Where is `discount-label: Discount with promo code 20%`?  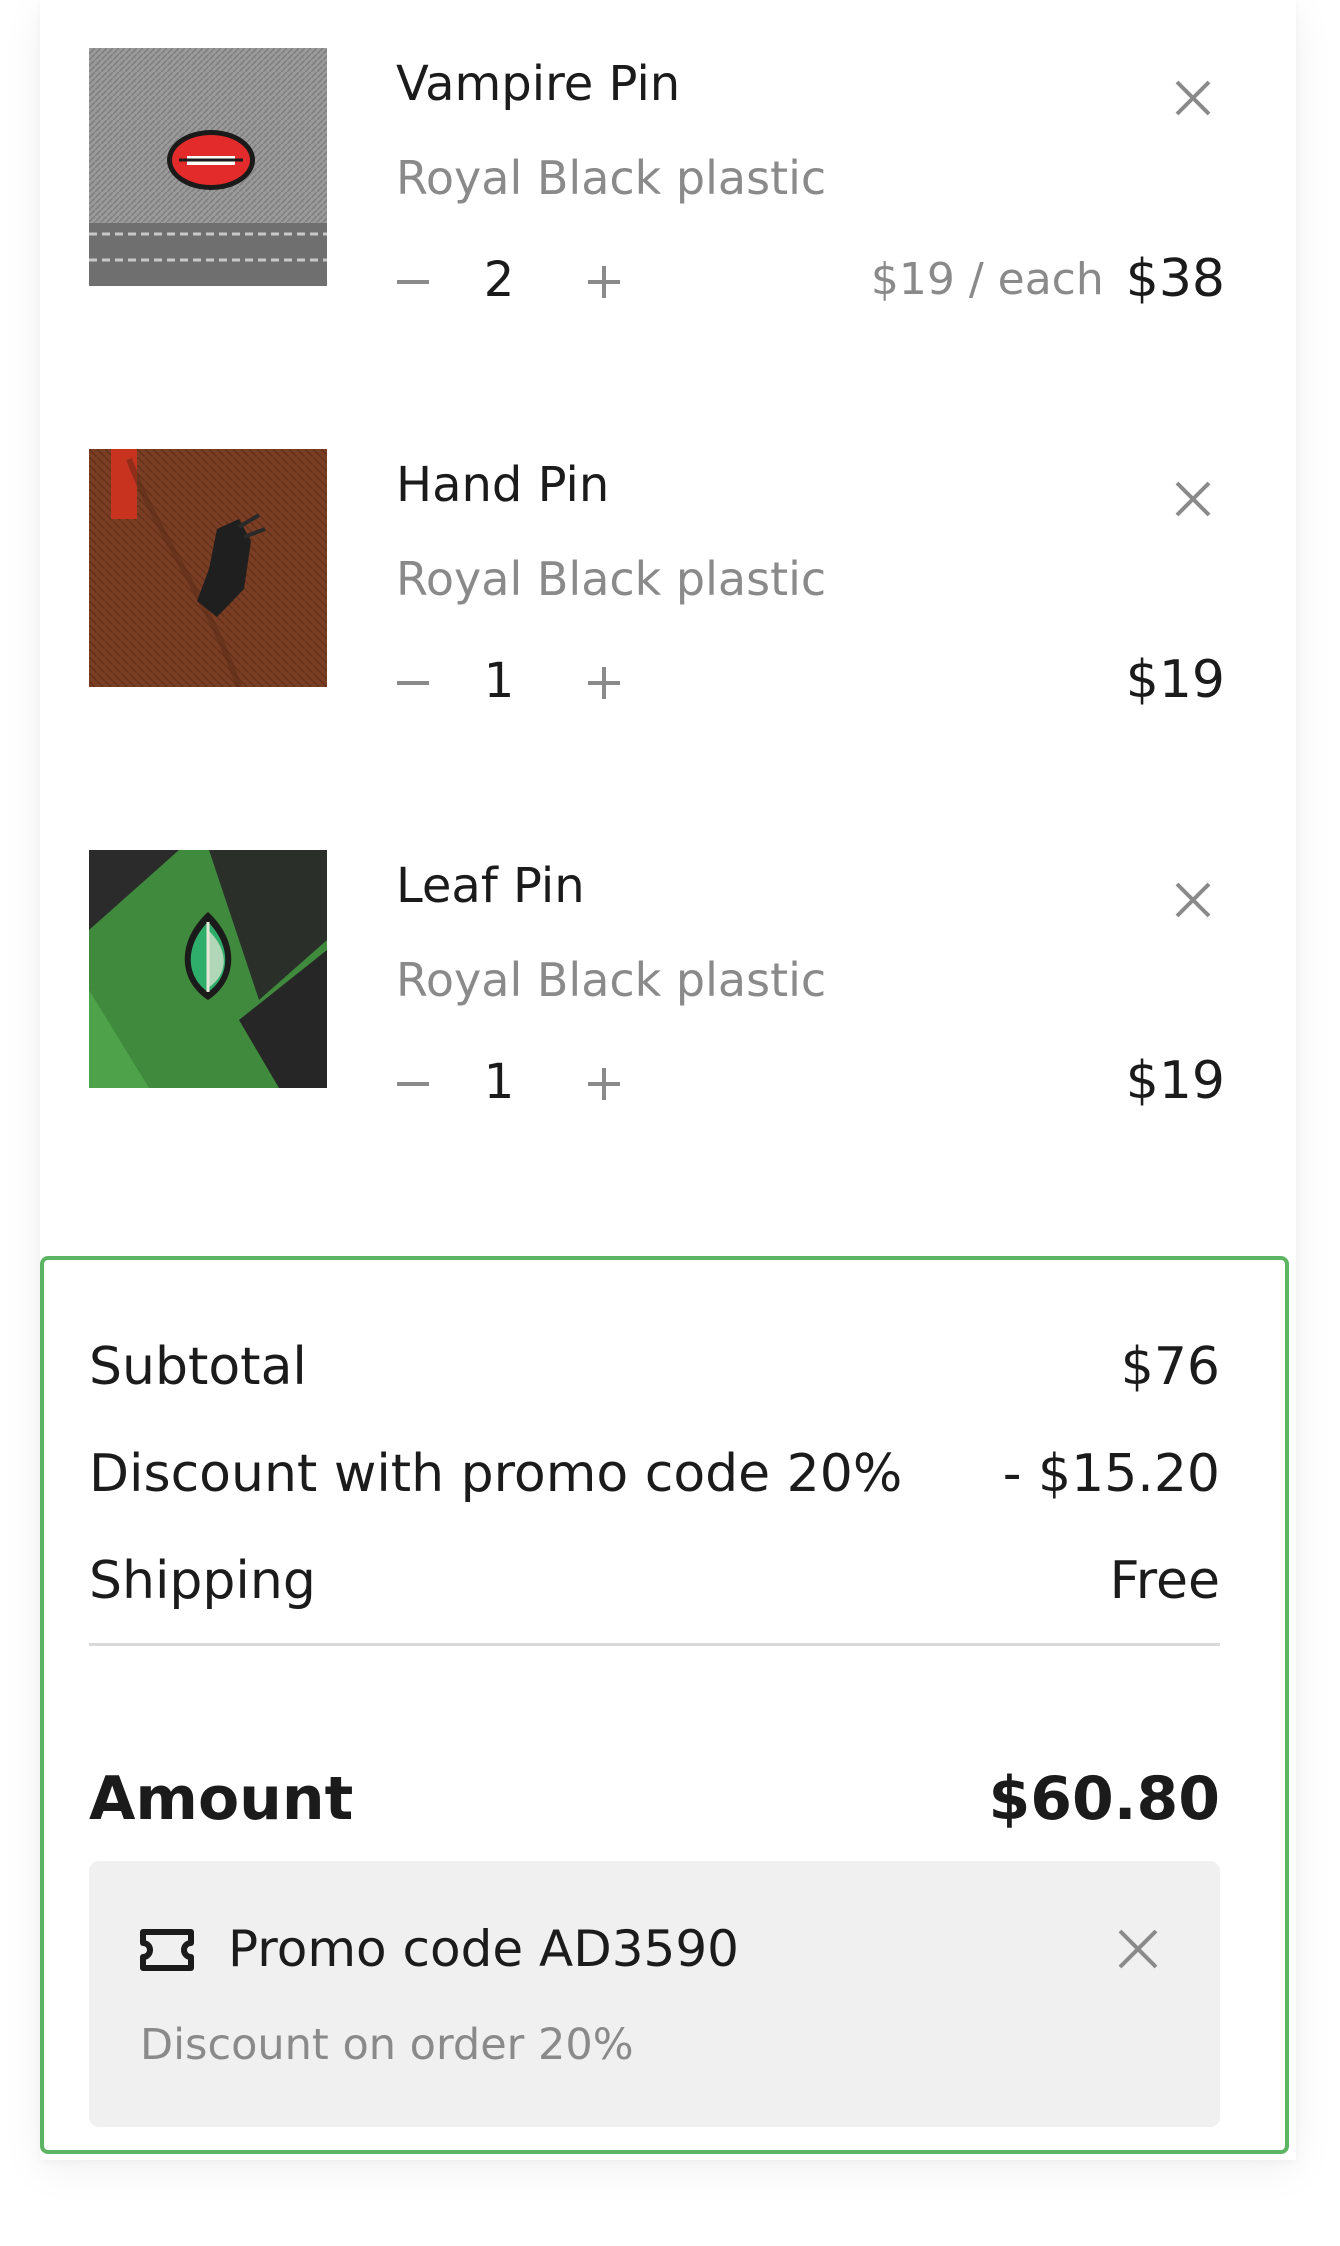
discount-label: Discount with promo code 20% is located at coordinates (496, 1474).